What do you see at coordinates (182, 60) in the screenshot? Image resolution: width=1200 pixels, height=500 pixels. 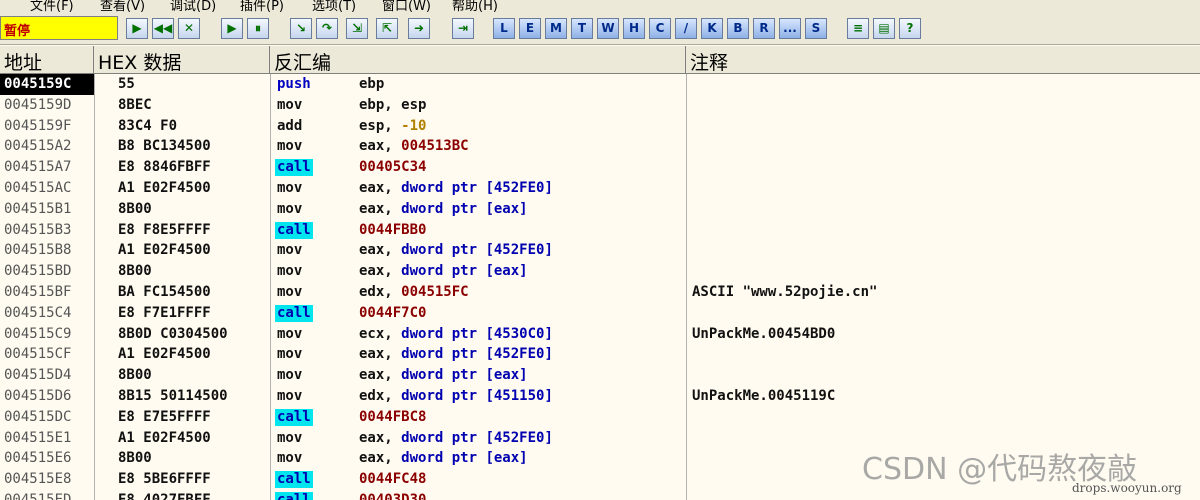 I see `column-hex: HEX 数据` at bounding box center [182, 60].